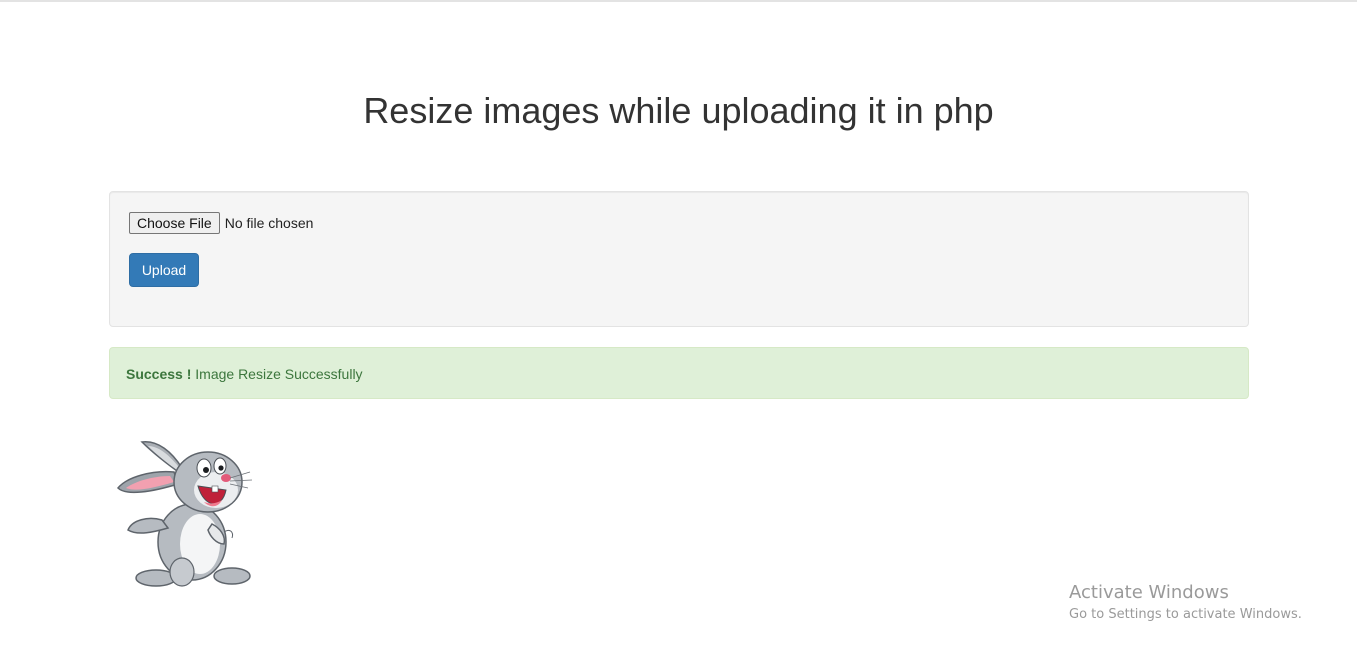  What do you see at coordinates (679, 373) in the screenshot?
I see `success-alert: Success ! Image Resize Successfully` at bounding box center [679, 373].